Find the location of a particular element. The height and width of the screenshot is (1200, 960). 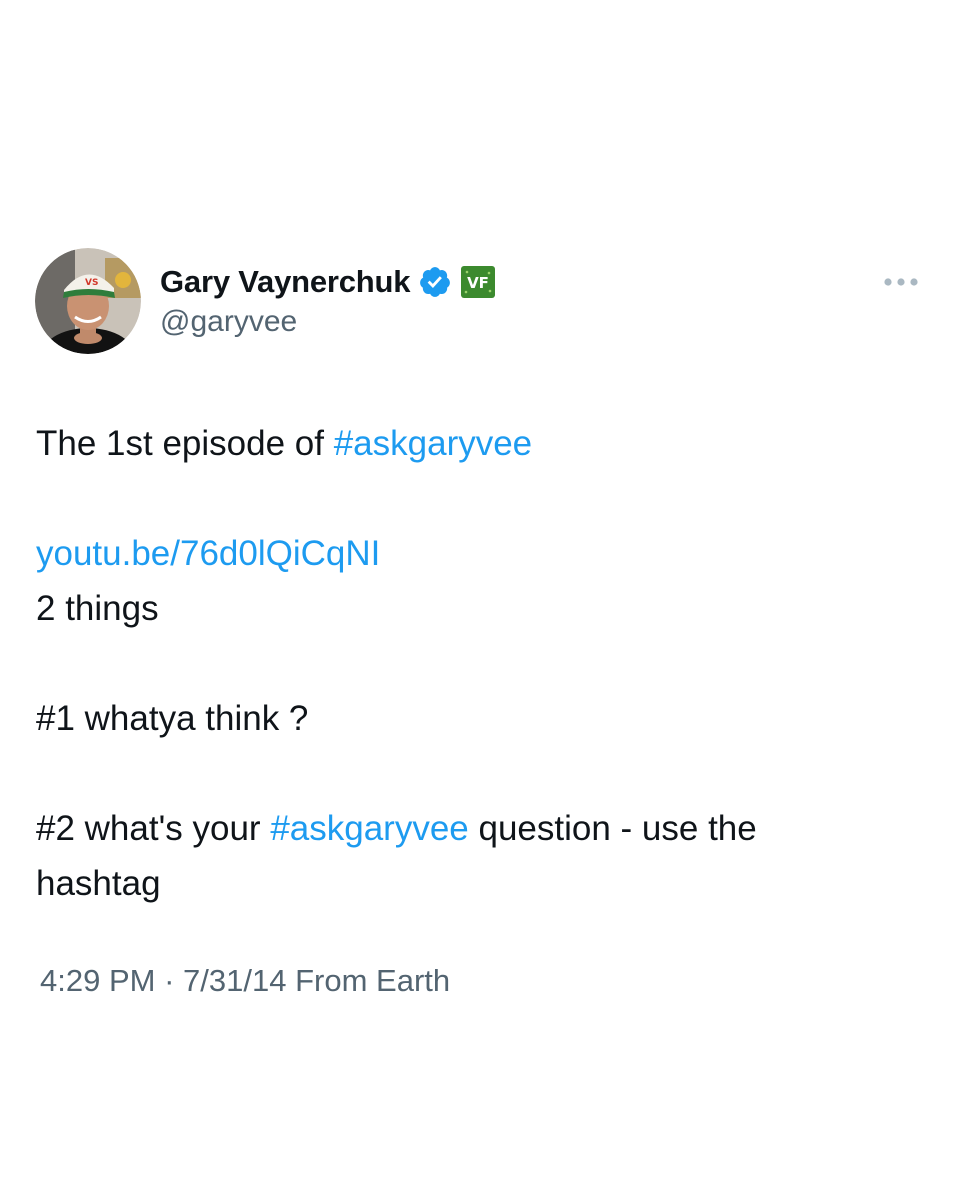

verified-check-icon is located at coordinates (435, 282).